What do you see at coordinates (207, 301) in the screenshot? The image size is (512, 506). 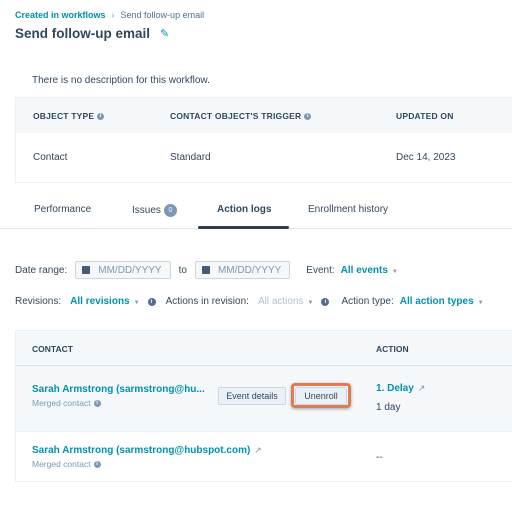 I see `actions-in-revision-label: Actions in revision:` at bounding box center [207, 301].